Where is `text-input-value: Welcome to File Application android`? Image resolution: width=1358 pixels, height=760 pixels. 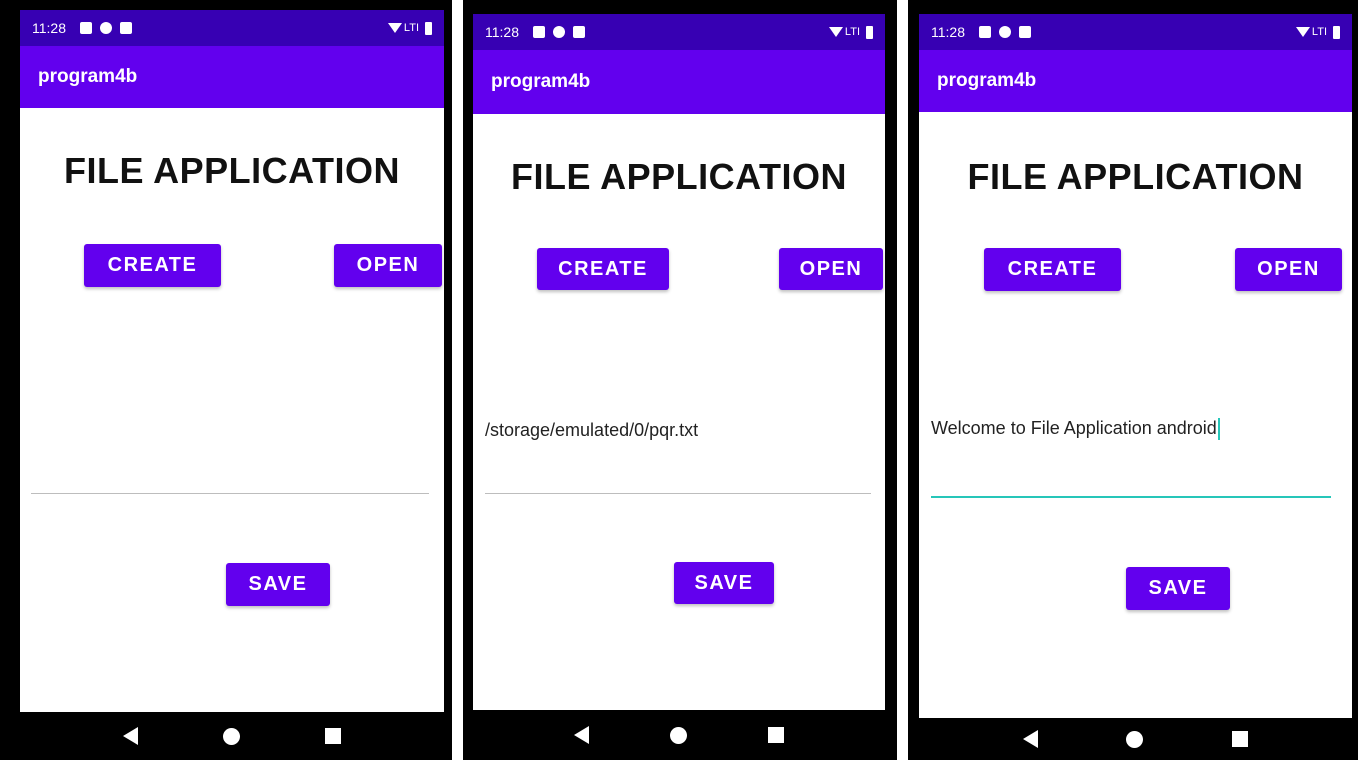 text-input-value: Welcome to File Application android is located at coordinates (1075, 429).